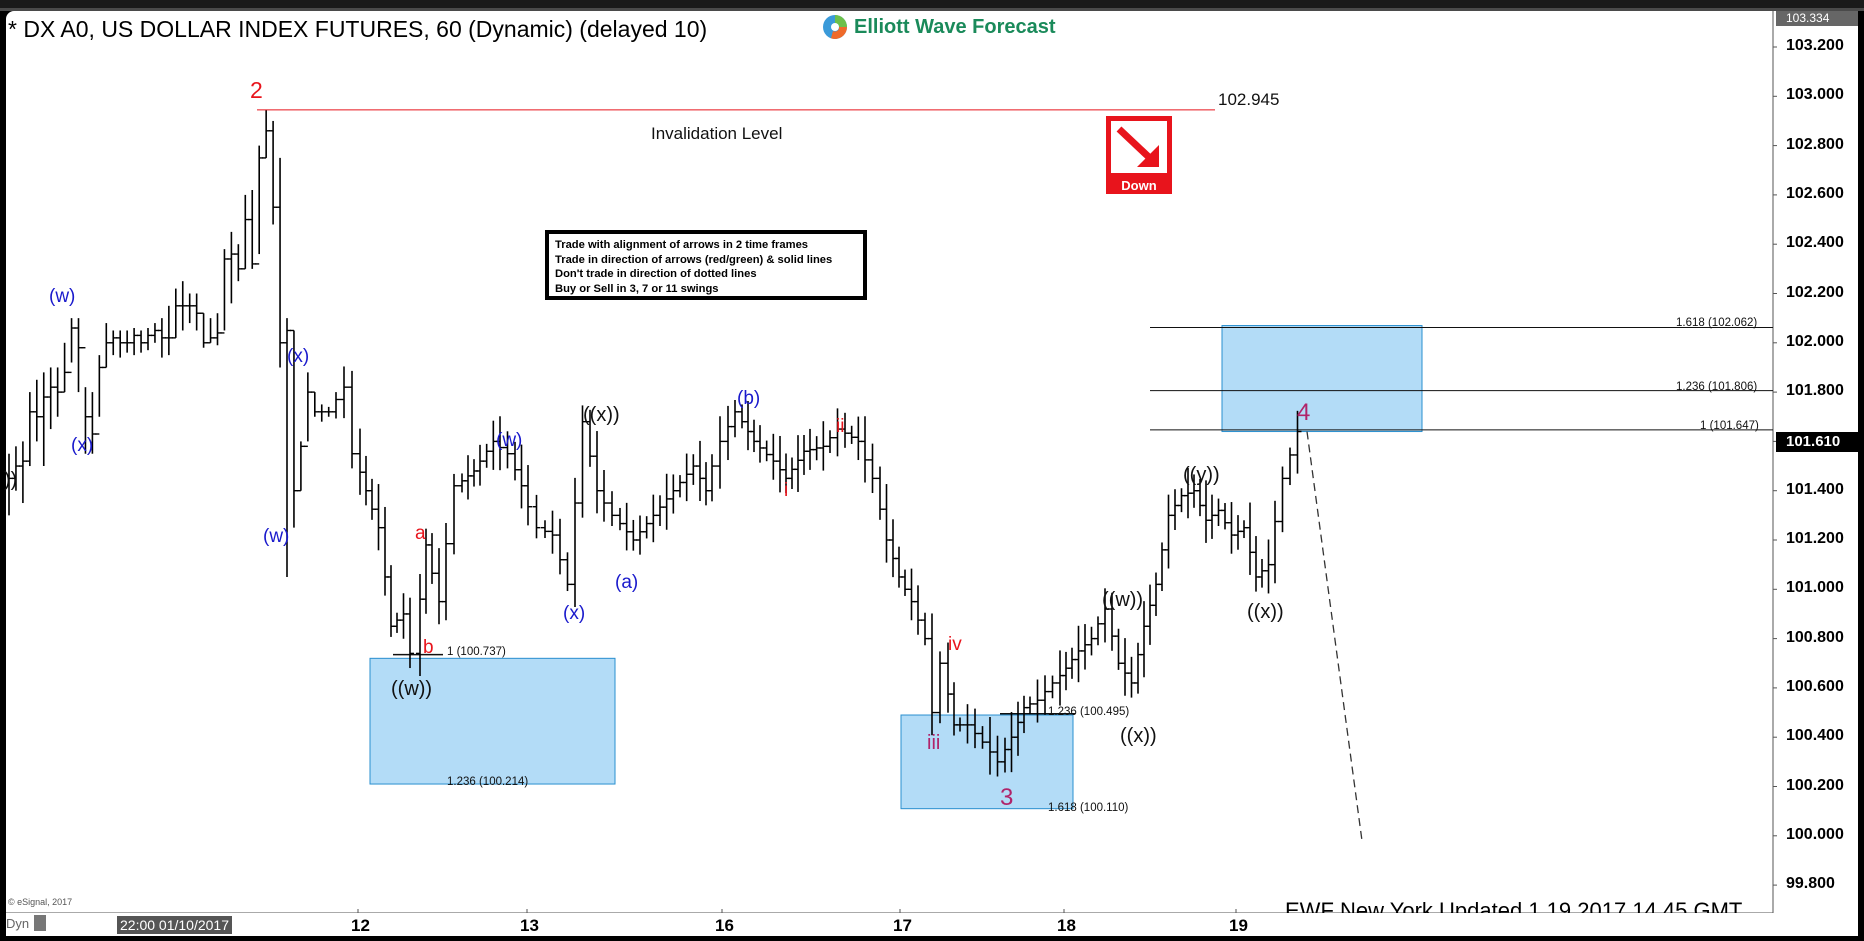 The width and height of the screenshot is (1864, 941). What do you see at coordinates (574, 613) in the screenshot?
I see `wave-label-x: (x)` at bounding box center [574, 613].